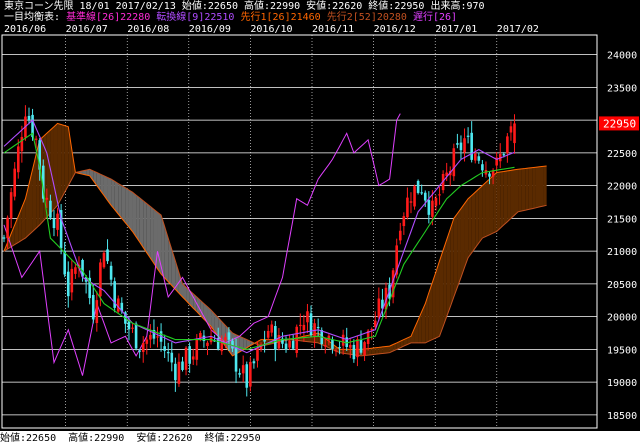 This screenshot has height=446, width=640. Describe the element at coordinates (320, 438) in the screenshot. I see `ohlc-footer: 始値:22650 高値:22990 安値:22620 終値:22950` at that location.